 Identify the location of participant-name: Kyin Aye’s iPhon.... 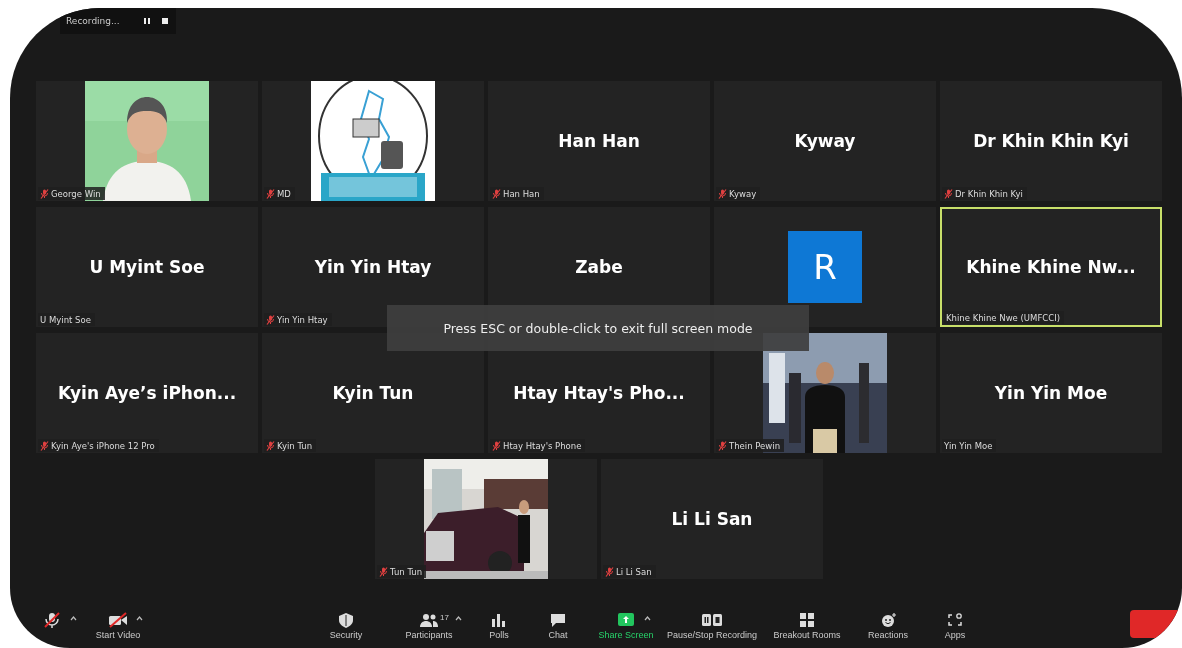
(147, 393).